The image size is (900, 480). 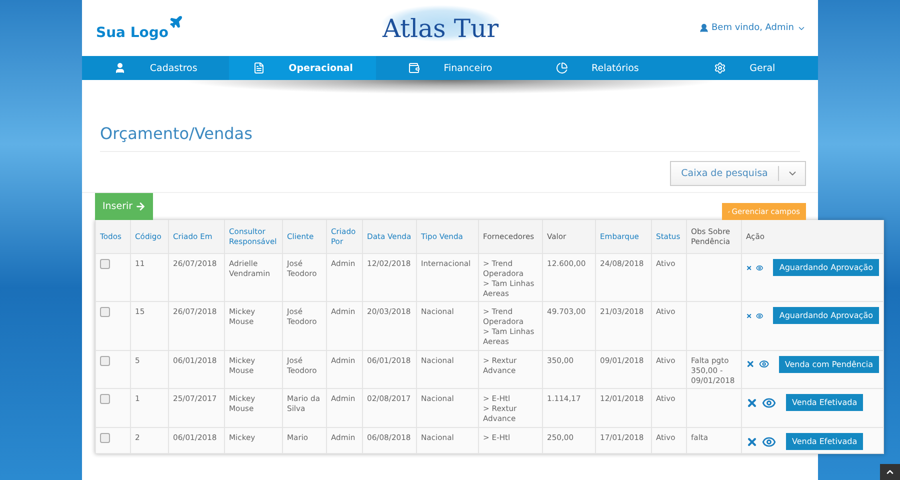 I want to click on insert-button: Inserir, so click(x=124, y=206).